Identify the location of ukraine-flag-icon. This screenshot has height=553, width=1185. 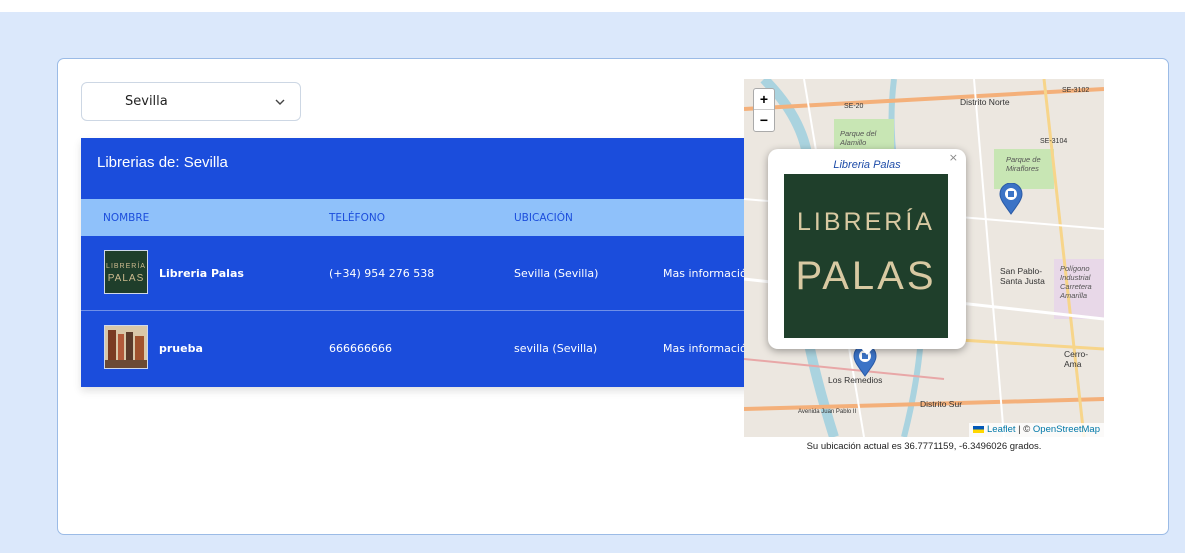
(979, 429).